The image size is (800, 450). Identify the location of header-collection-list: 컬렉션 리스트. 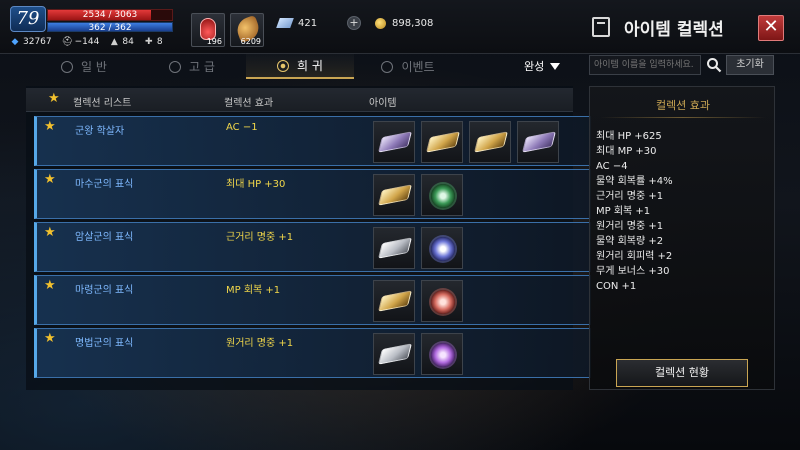
(102, 103).